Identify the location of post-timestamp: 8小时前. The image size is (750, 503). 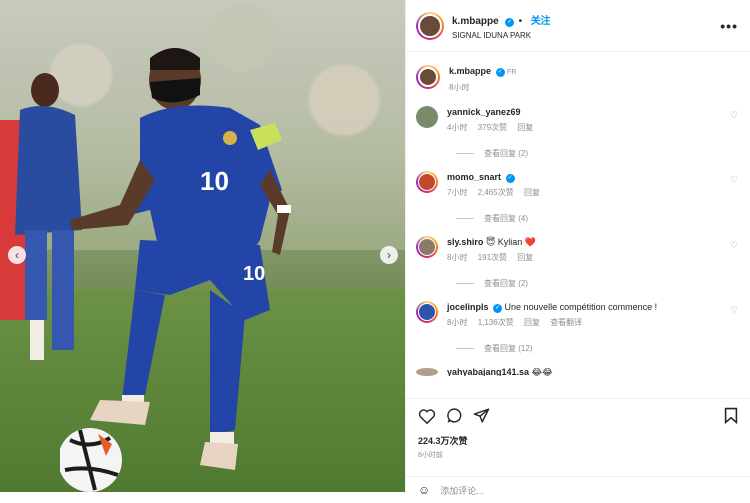
(430, 455).